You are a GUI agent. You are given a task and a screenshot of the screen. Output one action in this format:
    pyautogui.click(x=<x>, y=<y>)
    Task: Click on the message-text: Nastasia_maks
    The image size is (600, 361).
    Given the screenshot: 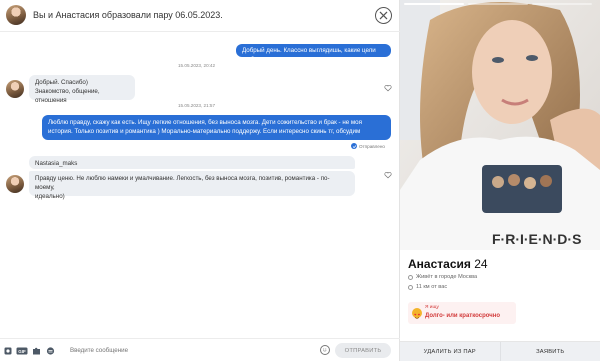 What is the action you would take?
    pyautogui.click(x=56, y=163)
    